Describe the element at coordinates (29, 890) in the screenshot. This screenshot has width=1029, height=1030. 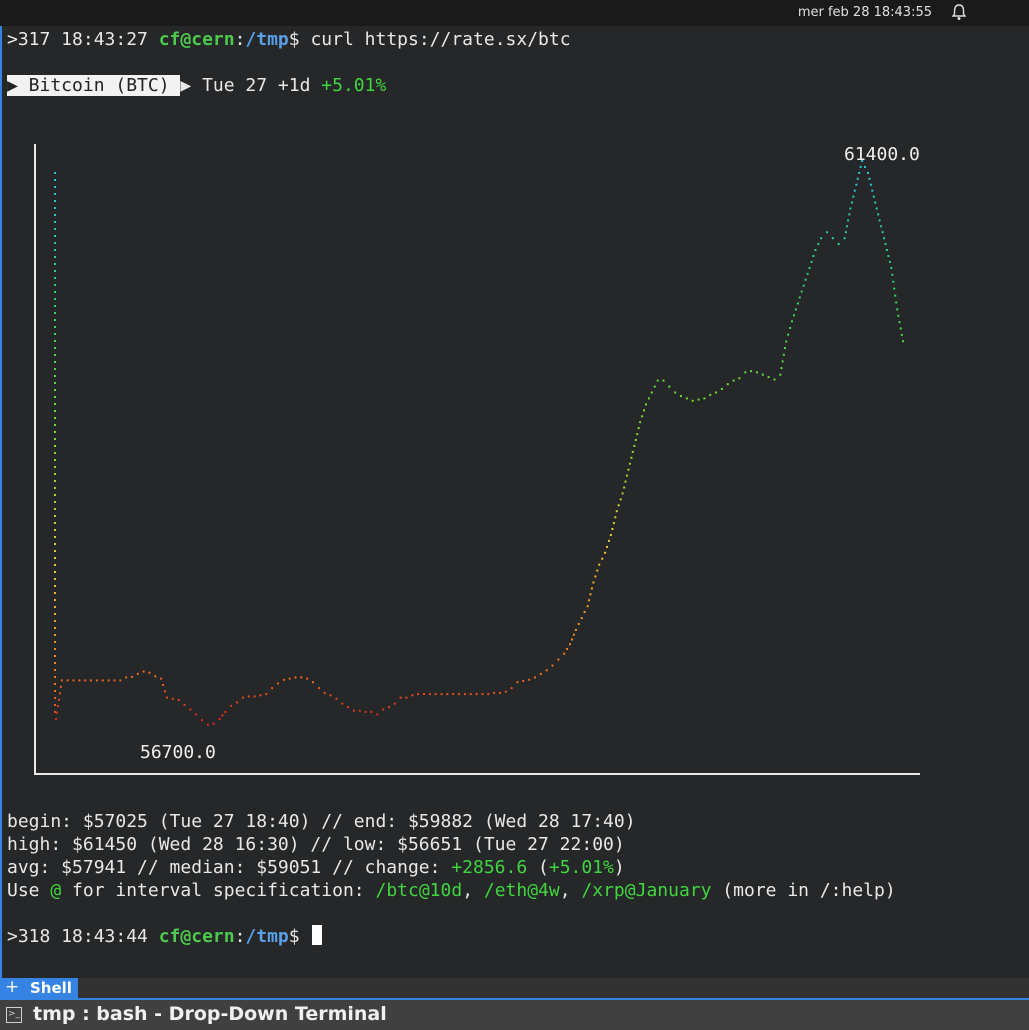
I see `use-text: Use` at that location.